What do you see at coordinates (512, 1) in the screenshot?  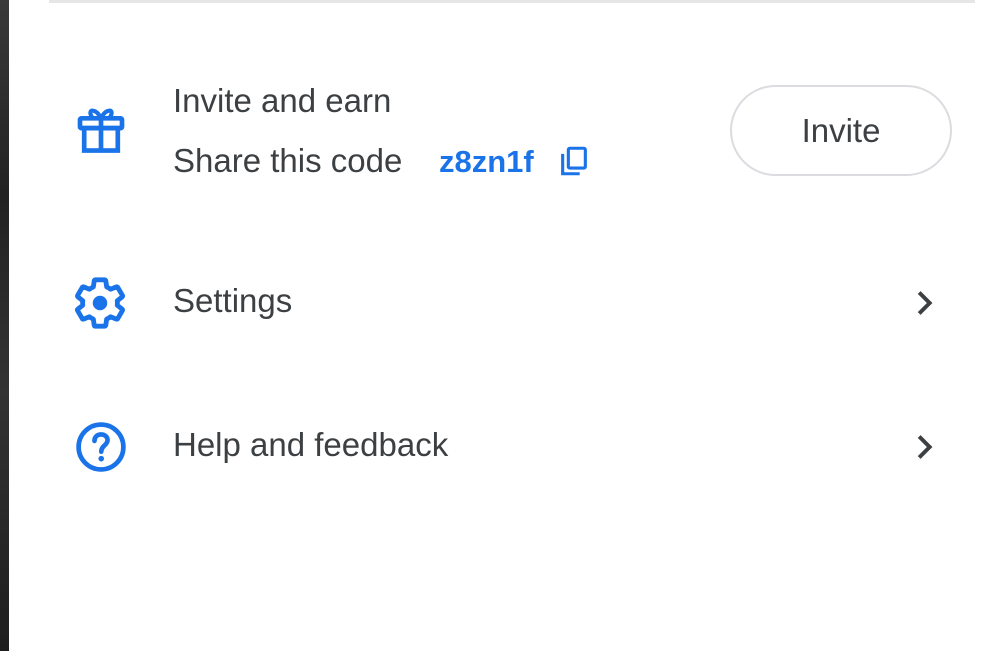 I see `divider` at bounding box center [512, 1].